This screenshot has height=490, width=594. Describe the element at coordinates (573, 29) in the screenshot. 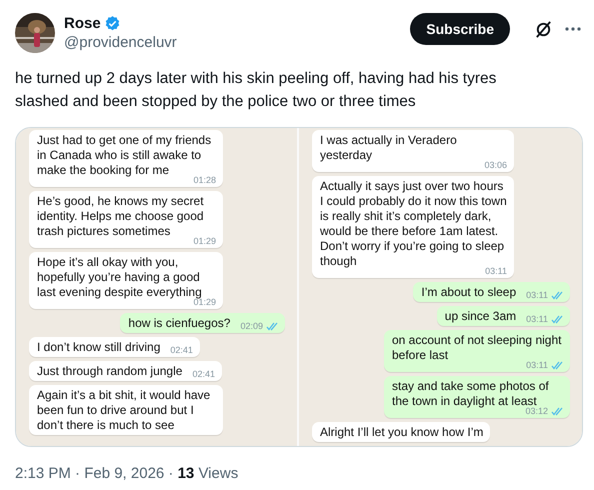

I see `more-icon` at that location.